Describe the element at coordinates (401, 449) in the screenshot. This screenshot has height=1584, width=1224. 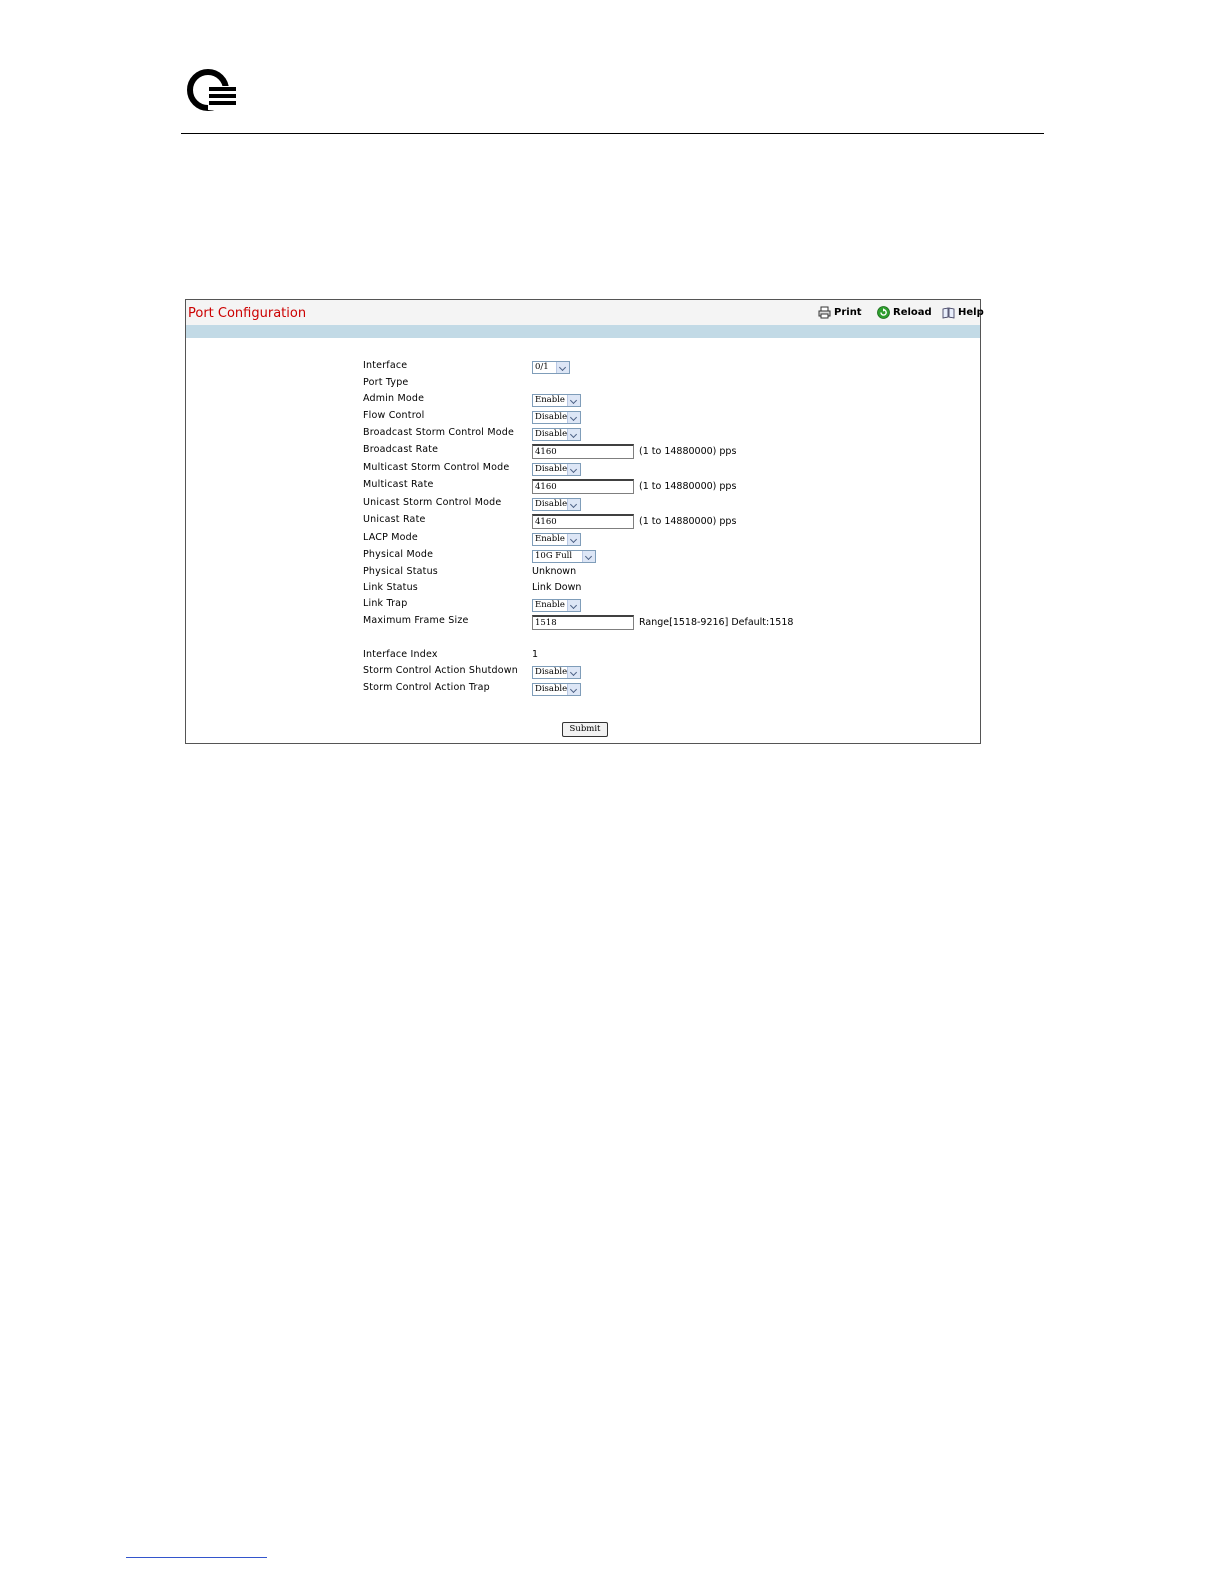
I see `broadcast-rate-label: Broadcast Rate` at that location.